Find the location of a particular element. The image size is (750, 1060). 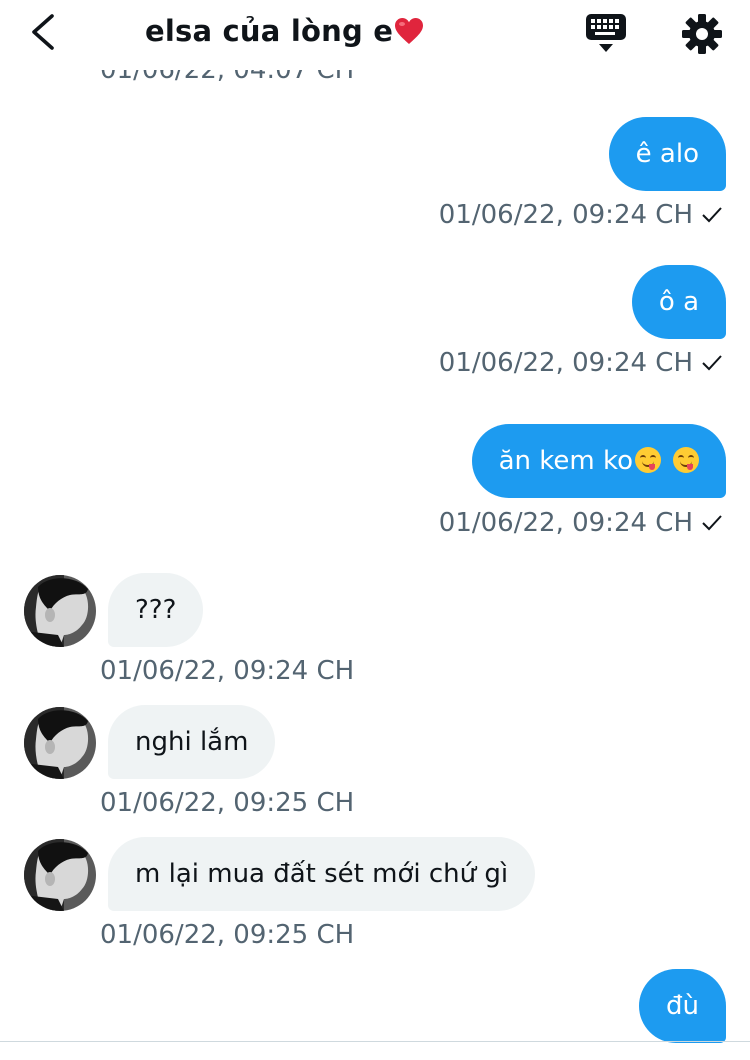

keyboard-shortcuts-button is located at coordinates (606, 34).